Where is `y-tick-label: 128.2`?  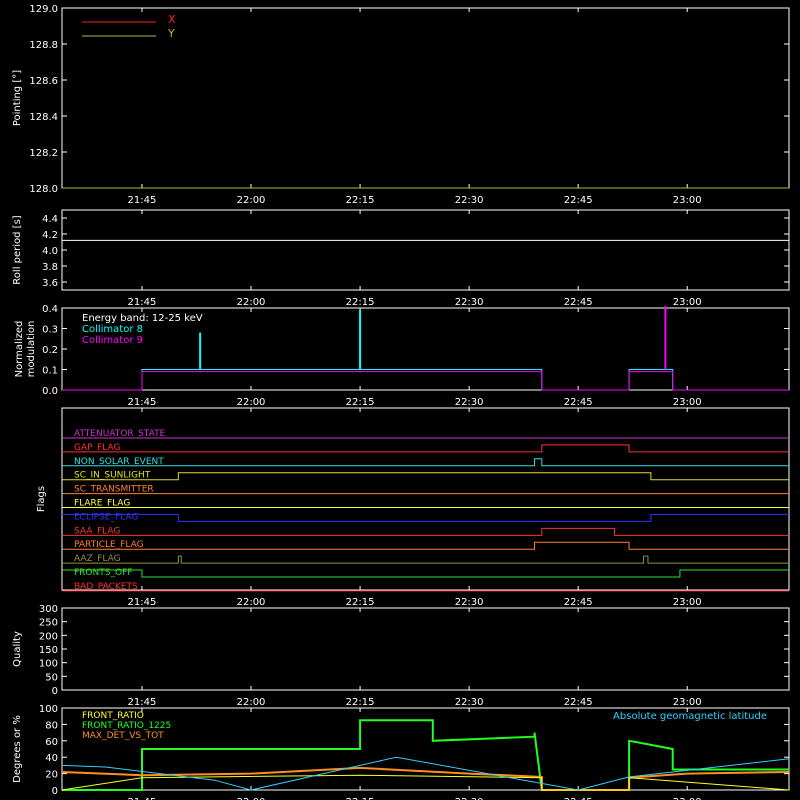
y-tick-label: 128.2 is located at coordinates (43, 153).